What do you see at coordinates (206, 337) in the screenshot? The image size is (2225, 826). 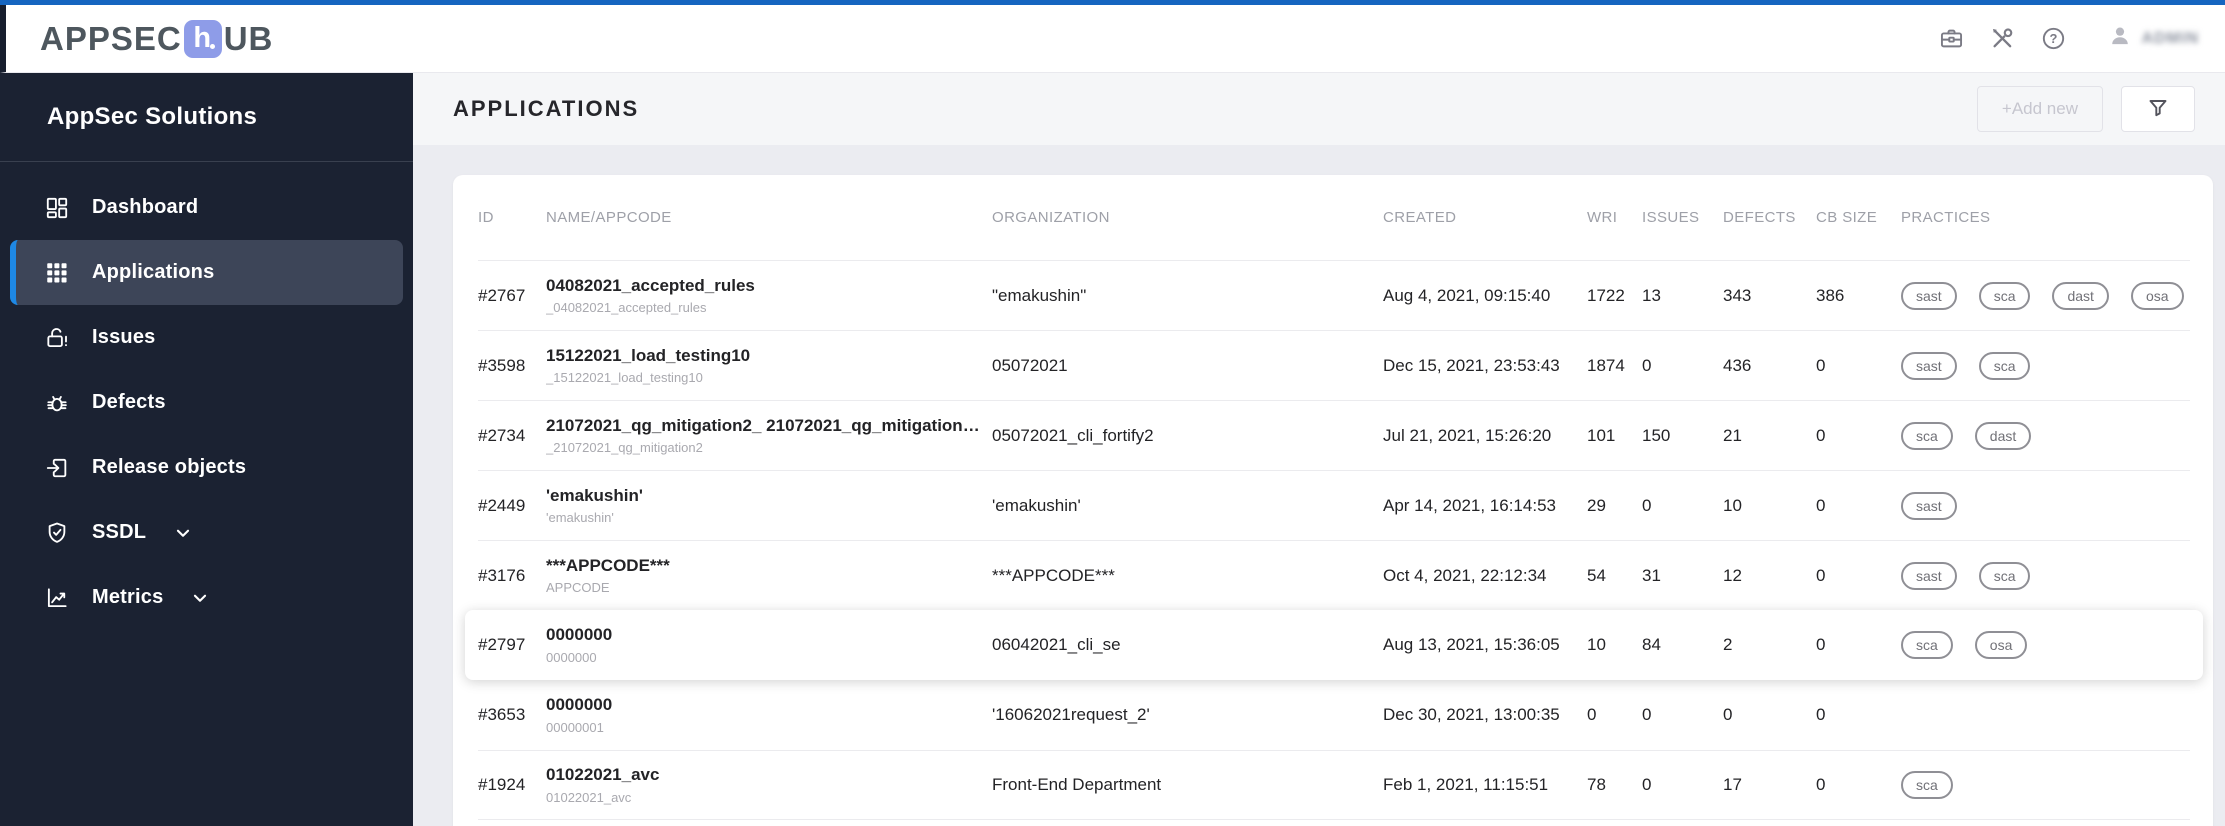 I see `sidebar-item-issues: Issues` at bounding box center [206, 337].